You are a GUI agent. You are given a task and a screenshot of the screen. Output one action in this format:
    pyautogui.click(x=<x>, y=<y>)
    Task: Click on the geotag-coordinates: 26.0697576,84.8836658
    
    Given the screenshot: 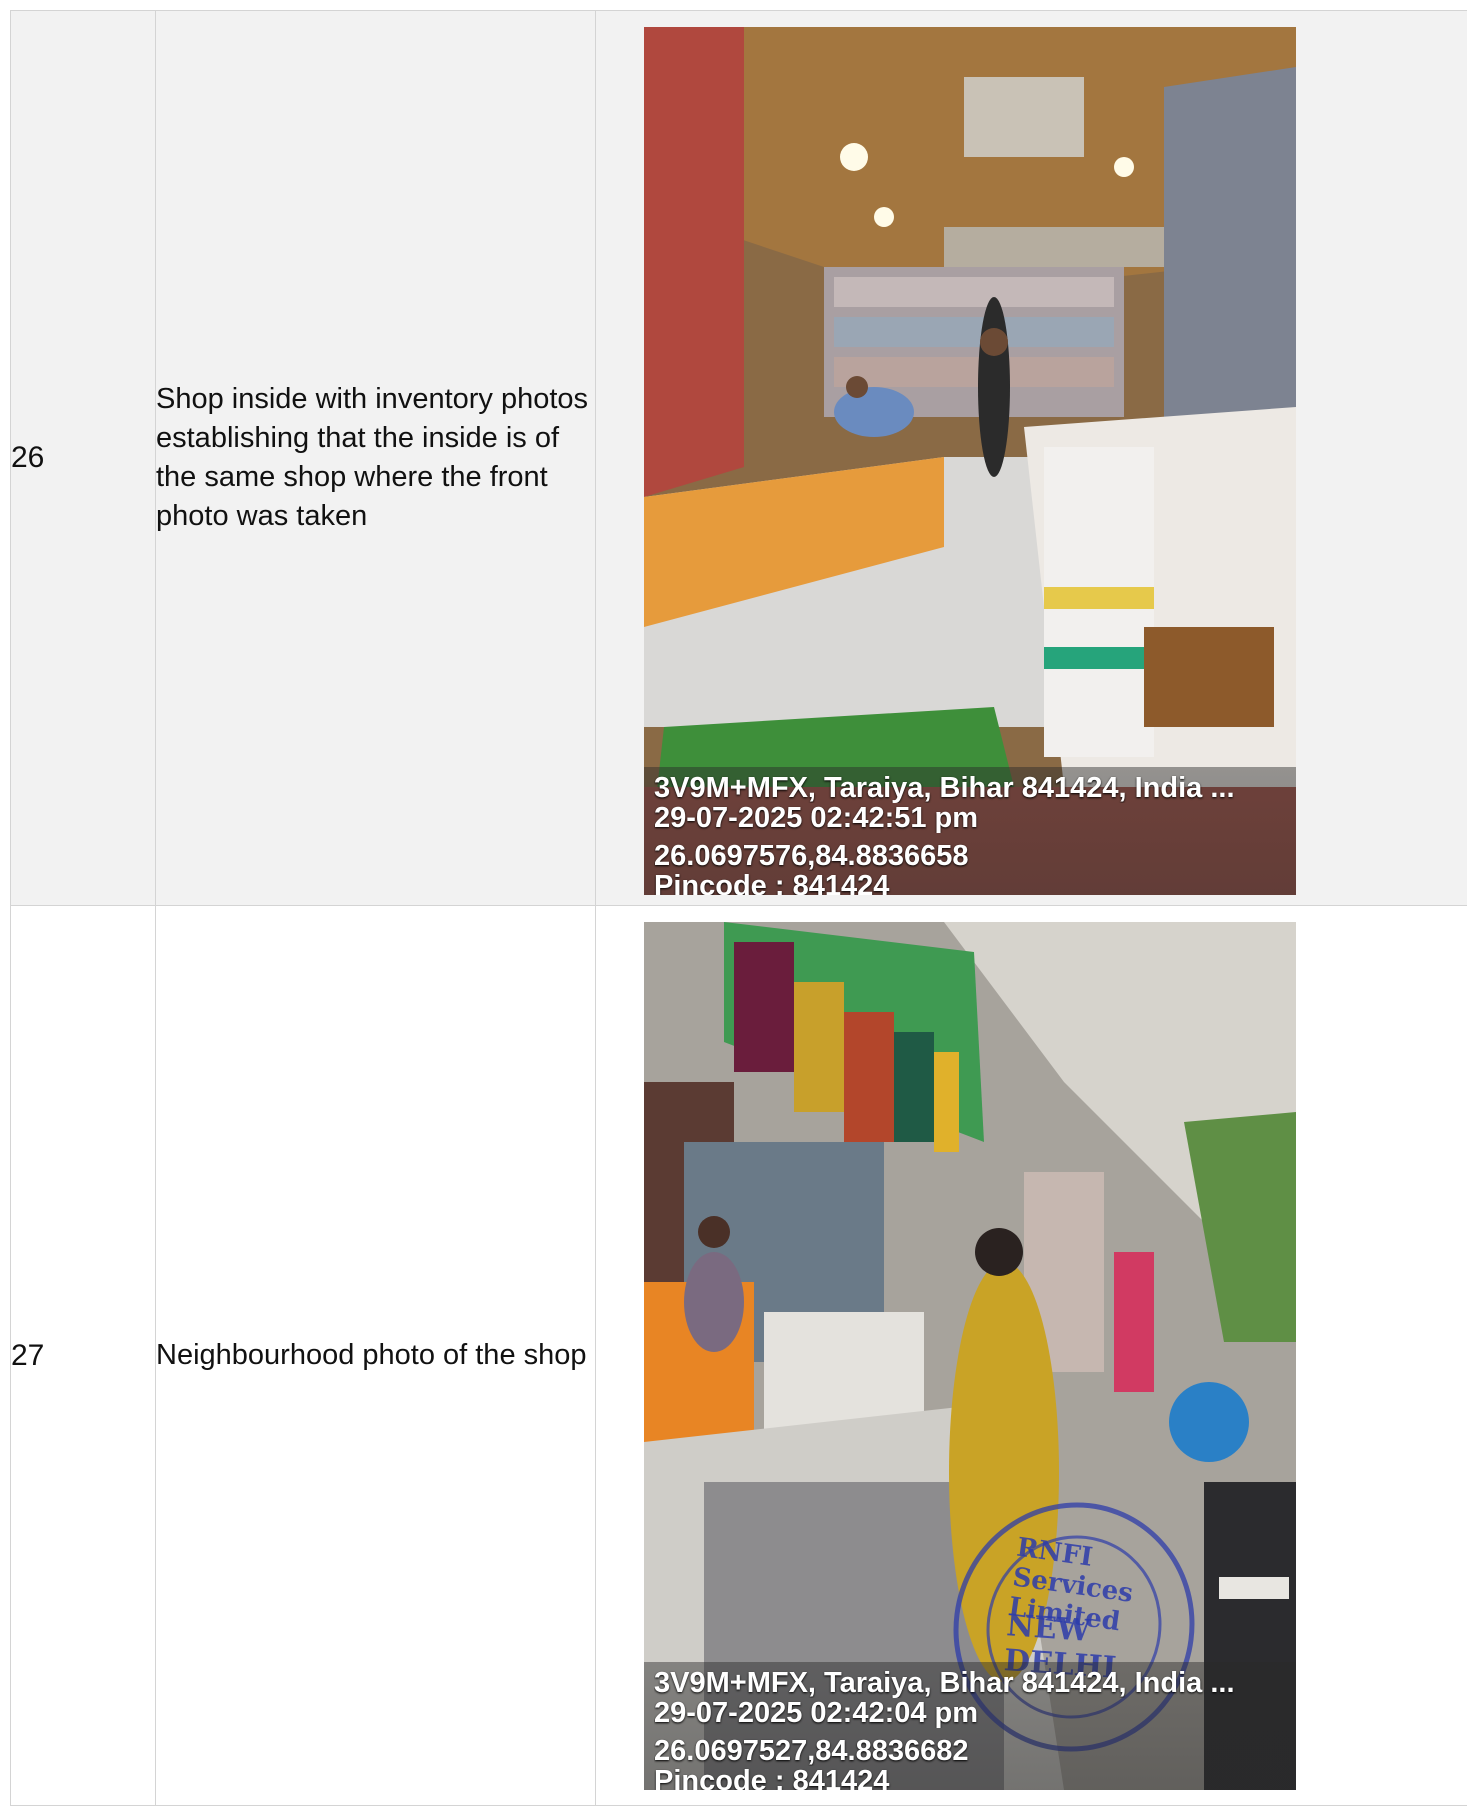 What is the action you would take?
    pyautogui.click(x=970, y=856)
    